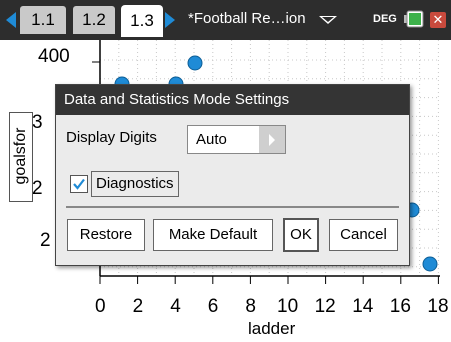 The width and height of the screenshot is (451, 342). I want to click on close-icon: ✕, so click(438, 20).